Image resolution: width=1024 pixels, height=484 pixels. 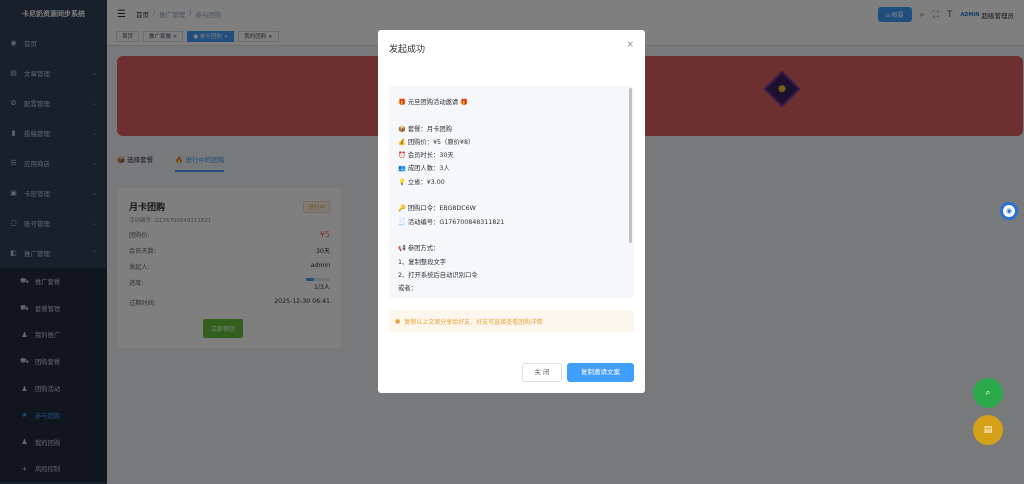 I want to click on invite-line: 2、打开系统后自动识别口令, so click(x=438, y=275).